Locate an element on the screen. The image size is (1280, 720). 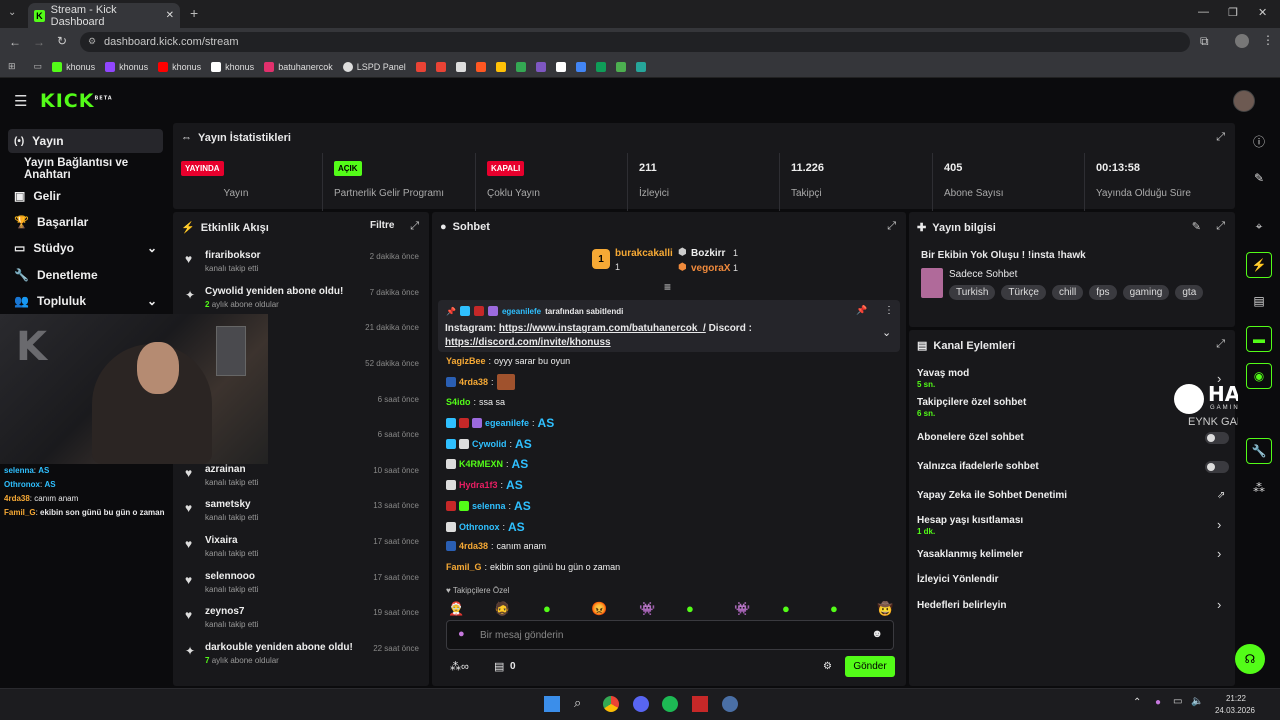
unpin-icon: 📌 is located at coordinates (861, 310).